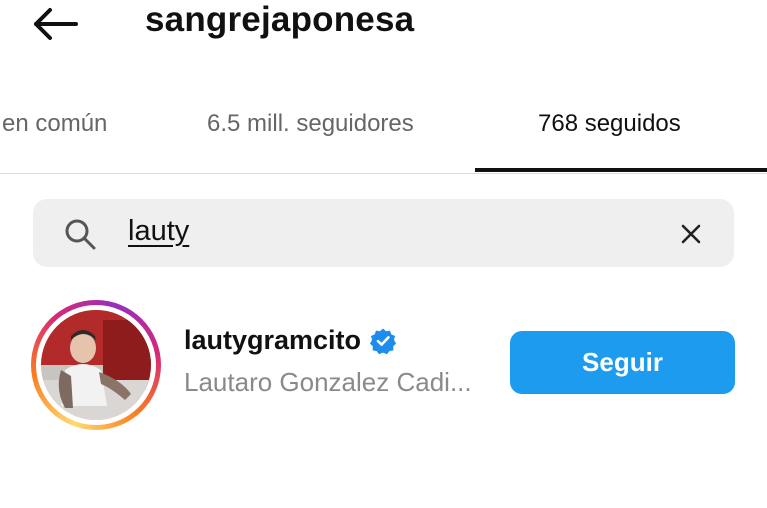  I want to click on tab-following: 768 seguidos, so click(609, 124).